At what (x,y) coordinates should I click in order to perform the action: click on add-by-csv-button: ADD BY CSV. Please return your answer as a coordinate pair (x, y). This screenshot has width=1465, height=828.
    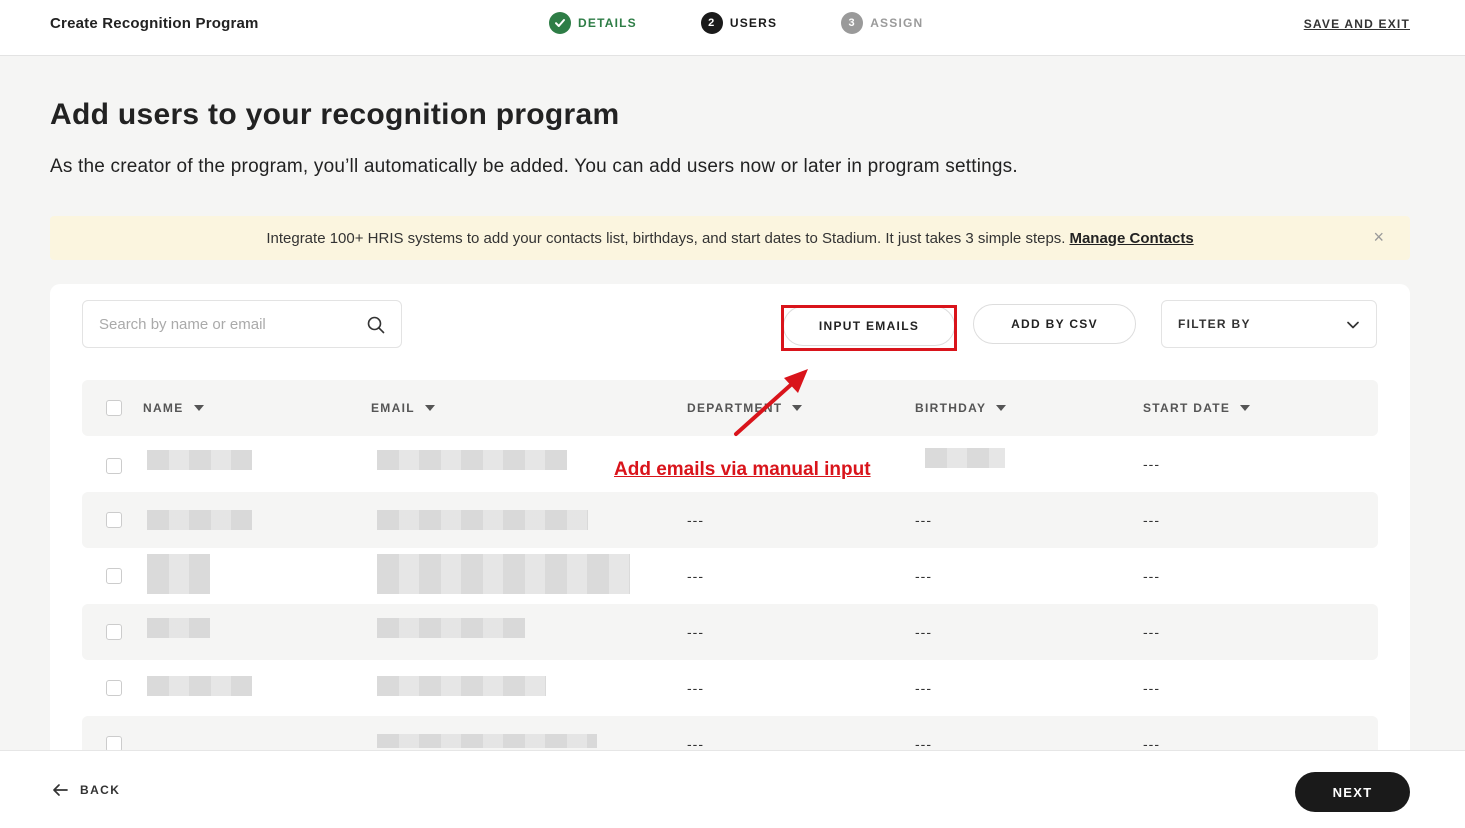
    Looking at the image, I should click on (1054, 324).